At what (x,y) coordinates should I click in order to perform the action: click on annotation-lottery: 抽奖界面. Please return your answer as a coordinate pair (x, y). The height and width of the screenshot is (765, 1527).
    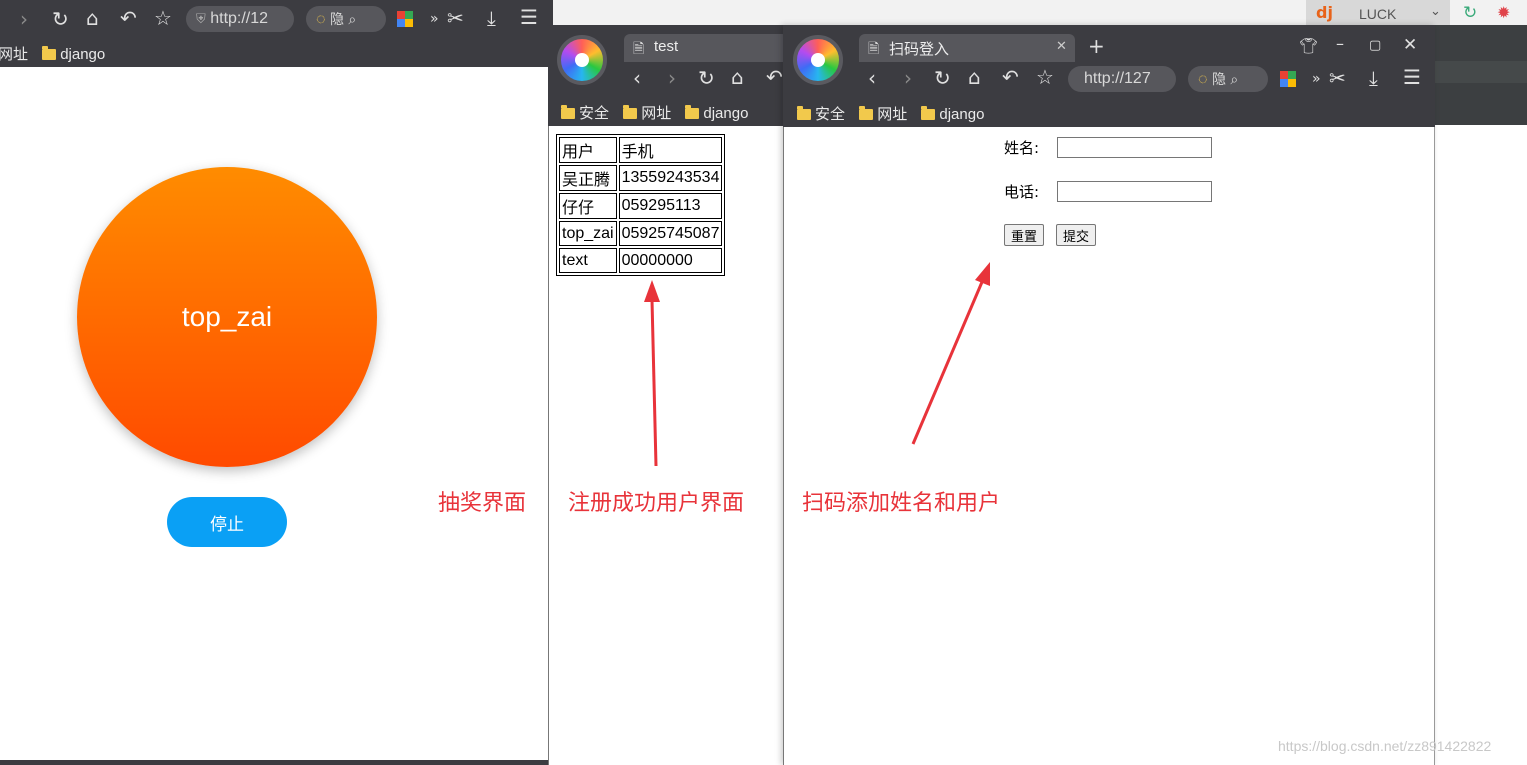
    Looking at the image, I should click on (482, 501).